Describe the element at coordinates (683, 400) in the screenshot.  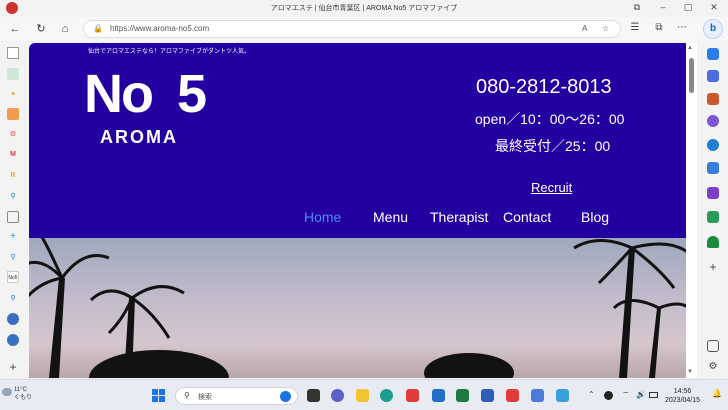
I see `clock-date: 2023/04/15` at that location.